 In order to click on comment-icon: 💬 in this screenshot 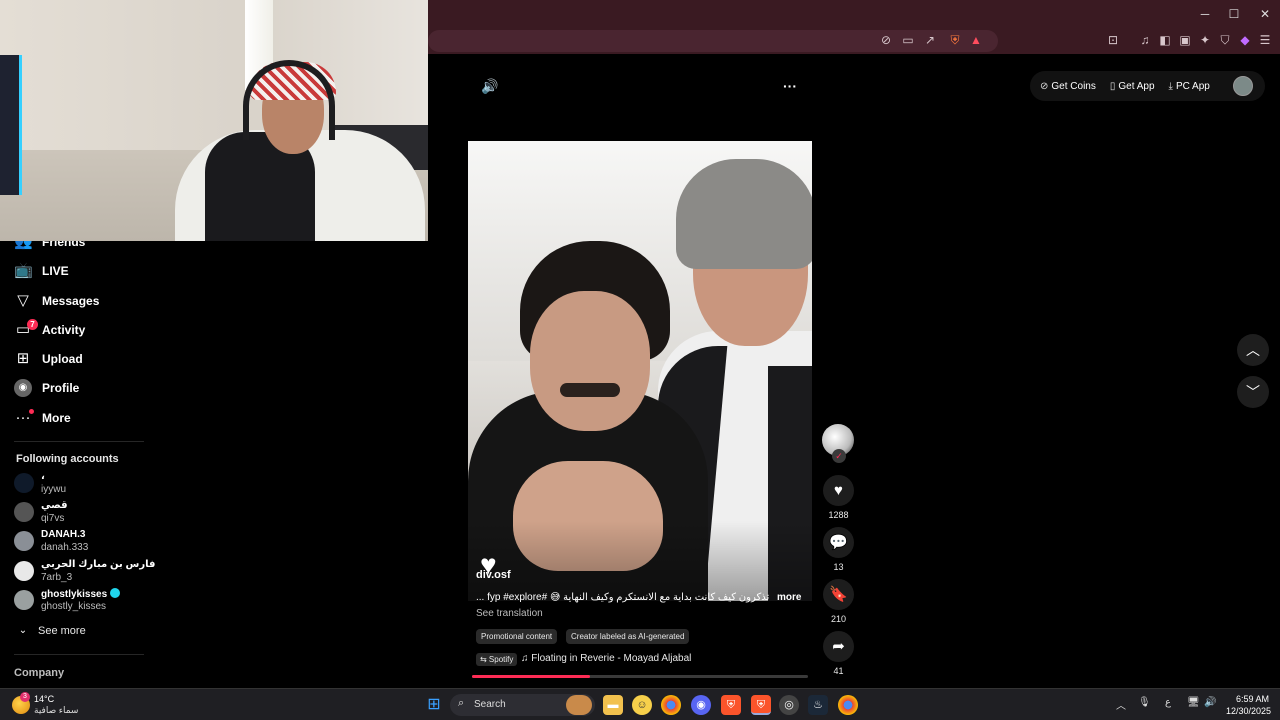, I will do `click(838, 542)`.